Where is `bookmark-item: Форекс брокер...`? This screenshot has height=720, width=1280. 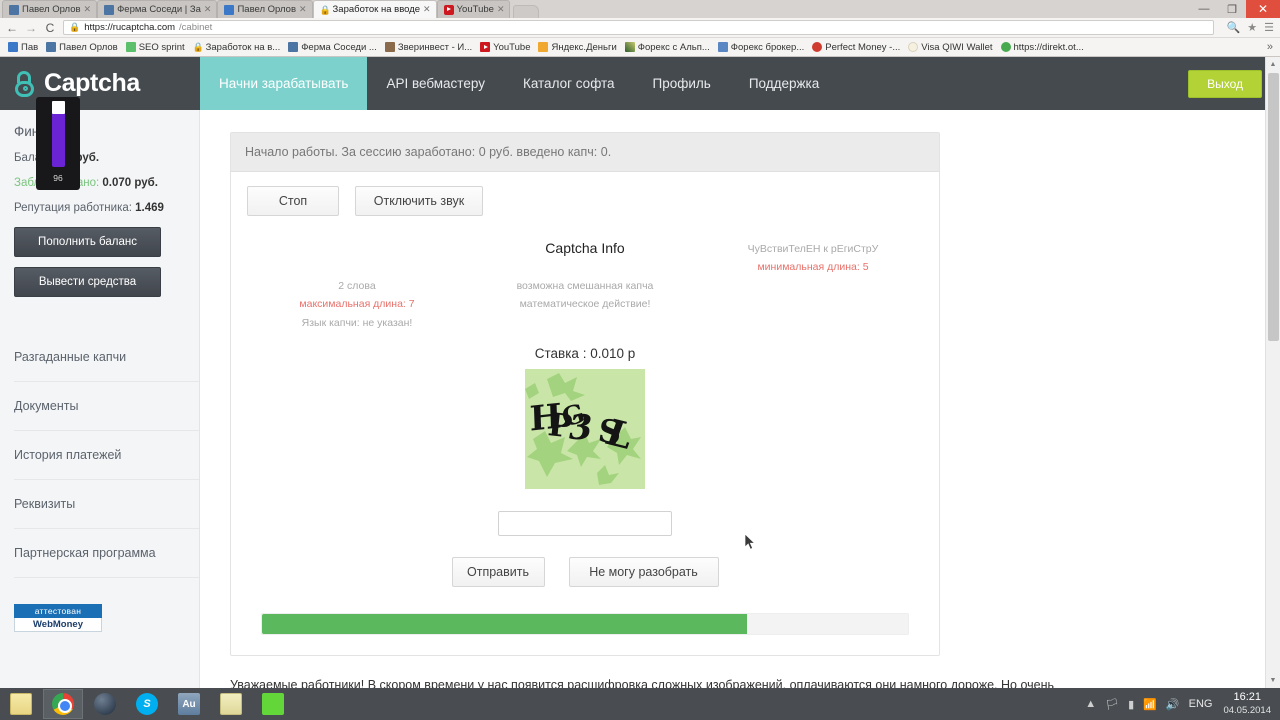
bookmark-item: Форекс брокер... is located at coordinates (761, 47).